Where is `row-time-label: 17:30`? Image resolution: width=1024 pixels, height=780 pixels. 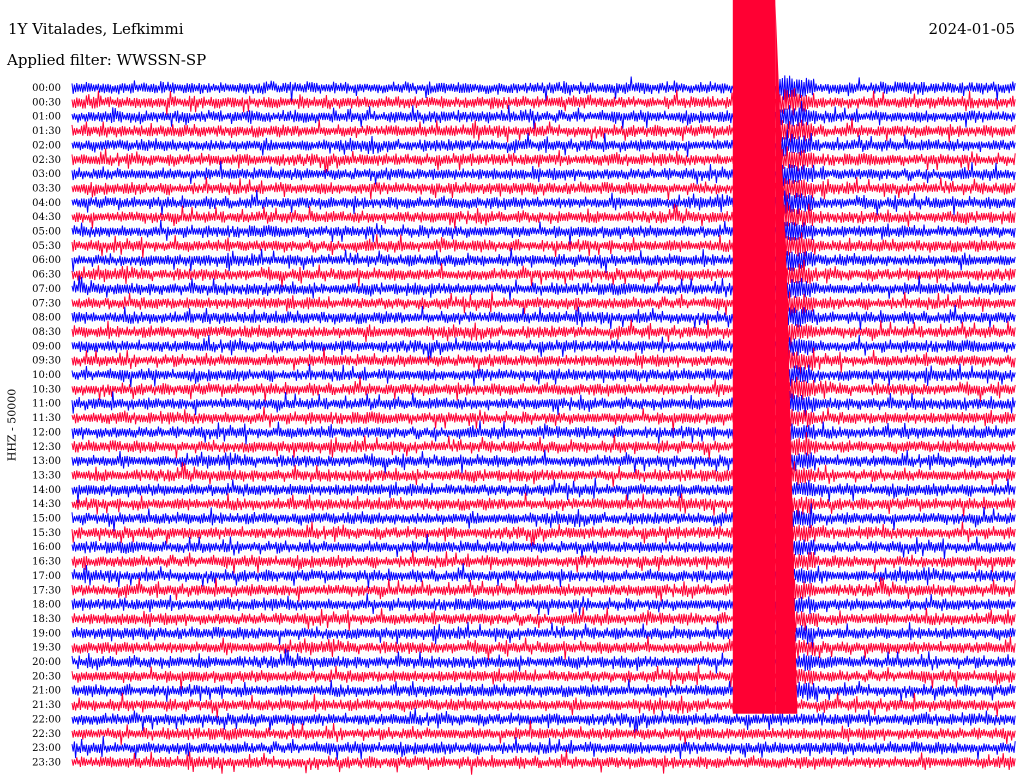
row-time-label: 17:30 is located at coordinates (46, 590).